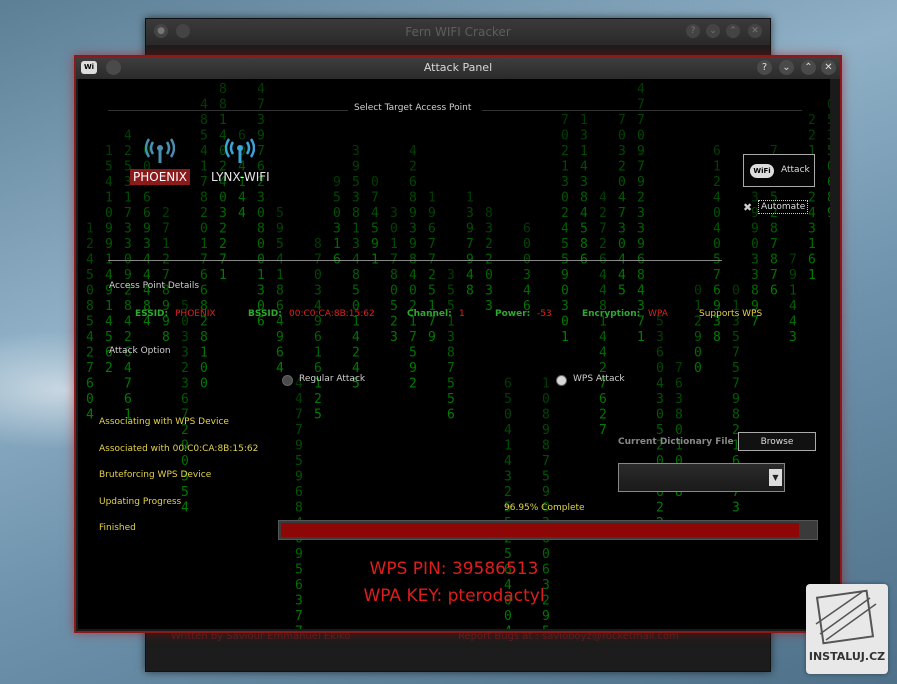 The image size is (897, 684). What do you see at coordinates (764, 67) in the screenshot?
I see `help-button: ?` at bounding box center [764, 67].